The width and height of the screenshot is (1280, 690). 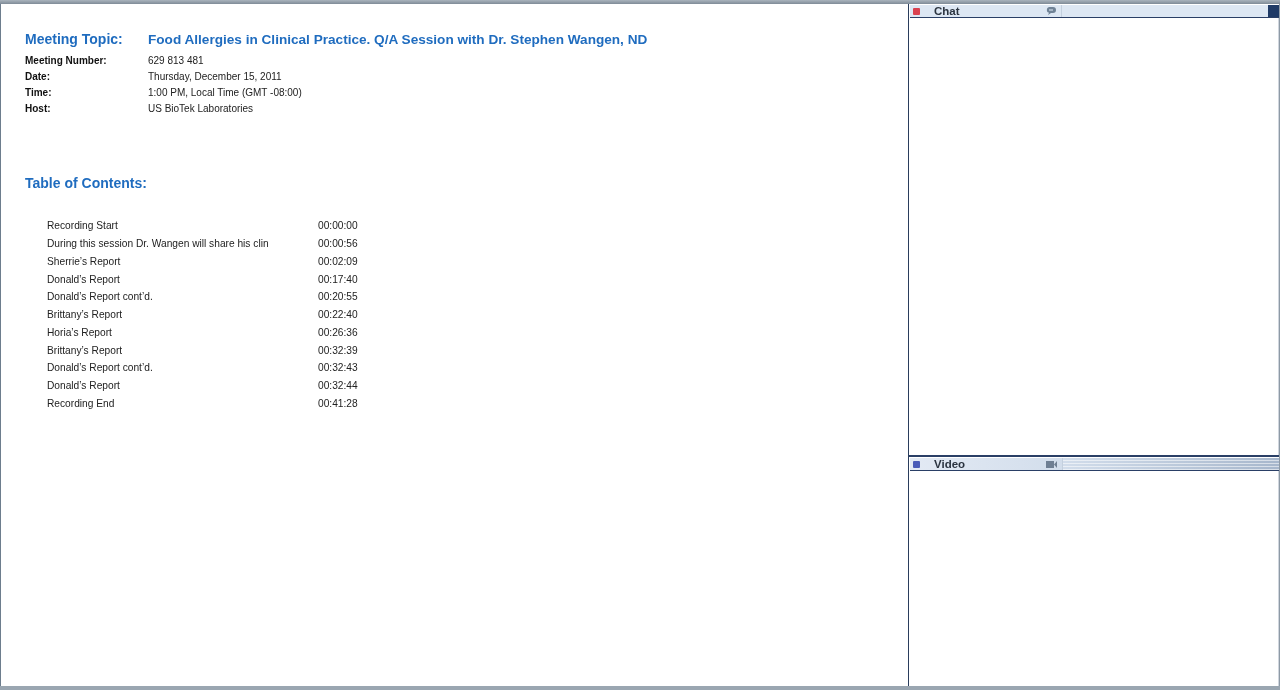 I want to click on timestamp: 00:41:28, so click(x=338, y=403).